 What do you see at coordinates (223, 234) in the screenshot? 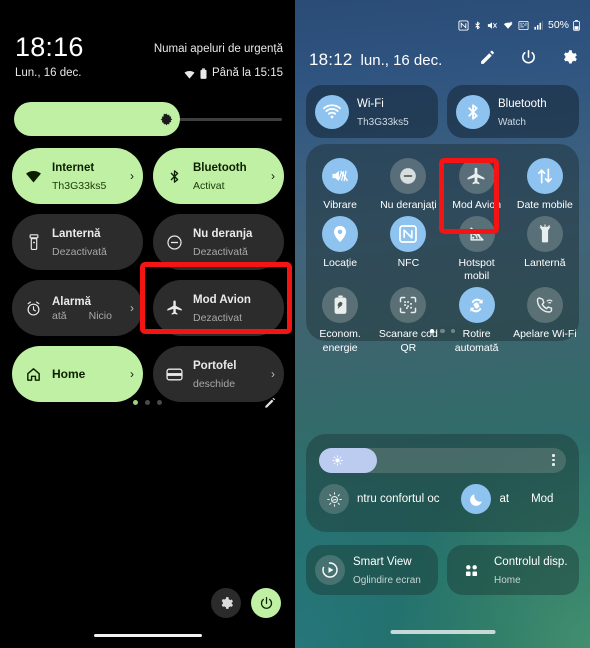
I see `tile-title: Nu deranja` at bounding box center [223, 234].